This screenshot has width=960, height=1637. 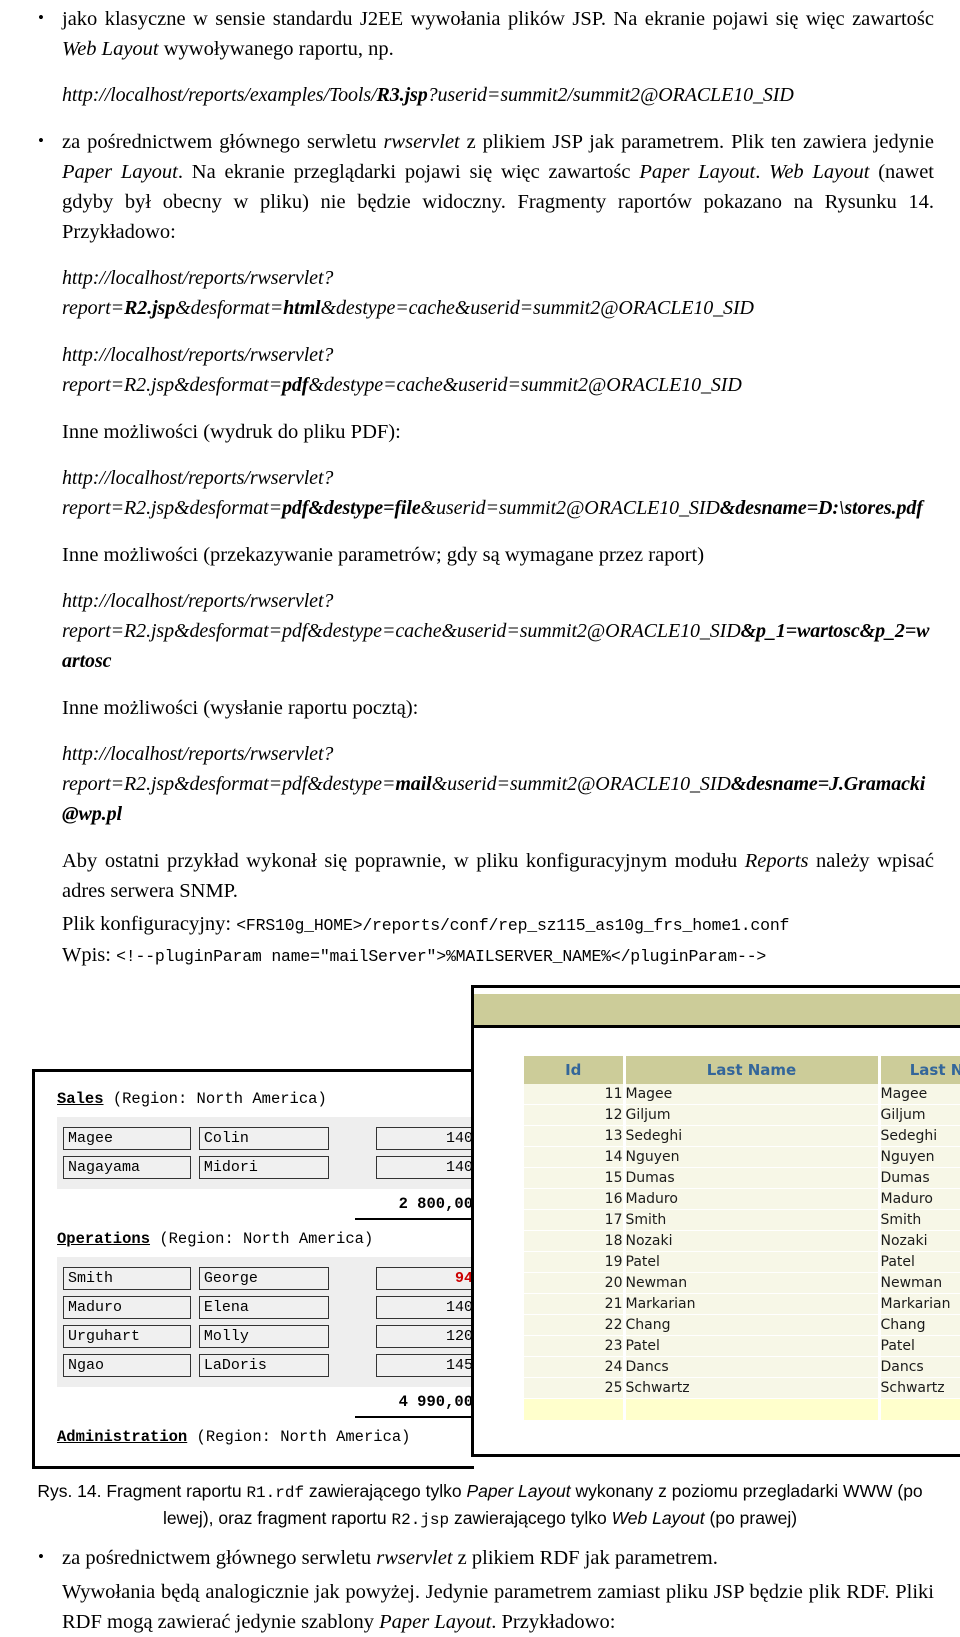 I want to click on web-report-banner, so click(x=717, y=1011).